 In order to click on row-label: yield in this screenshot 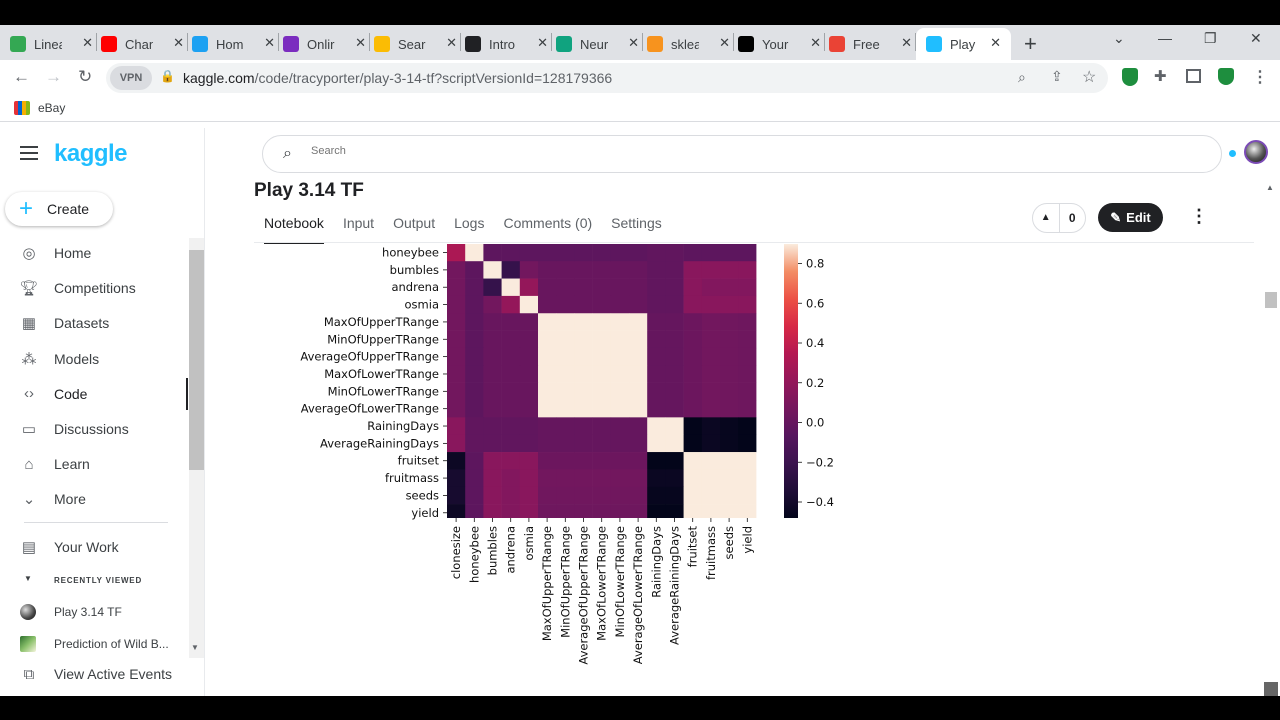, I will do `click(425, 513)`.